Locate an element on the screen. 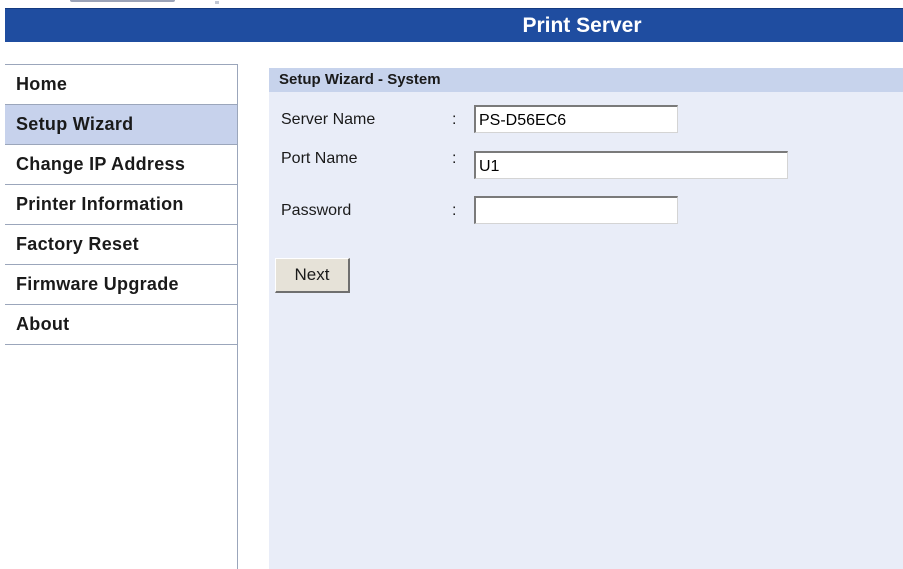 The height and width of the screenshot is (569, 903). port-name-label: Port Name is located at coordinates (319, 158).